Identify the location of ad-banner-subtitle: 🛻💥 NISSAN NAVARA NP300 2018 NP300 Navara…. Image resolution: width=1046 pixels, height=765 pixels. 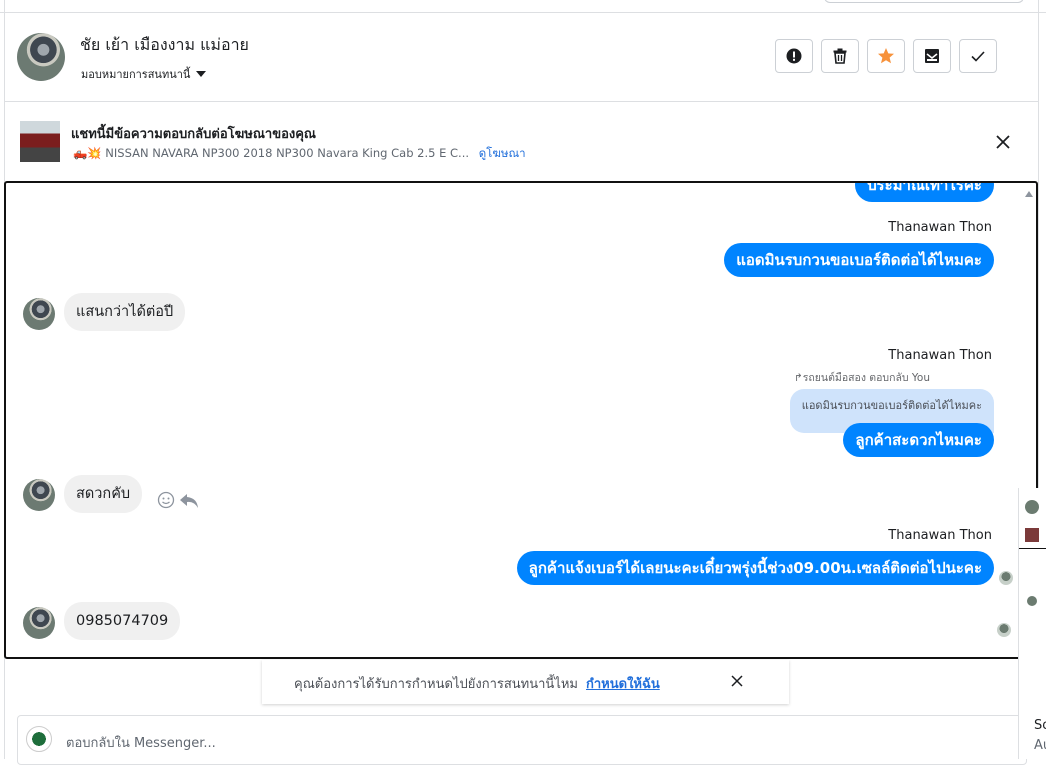
(299, 154).